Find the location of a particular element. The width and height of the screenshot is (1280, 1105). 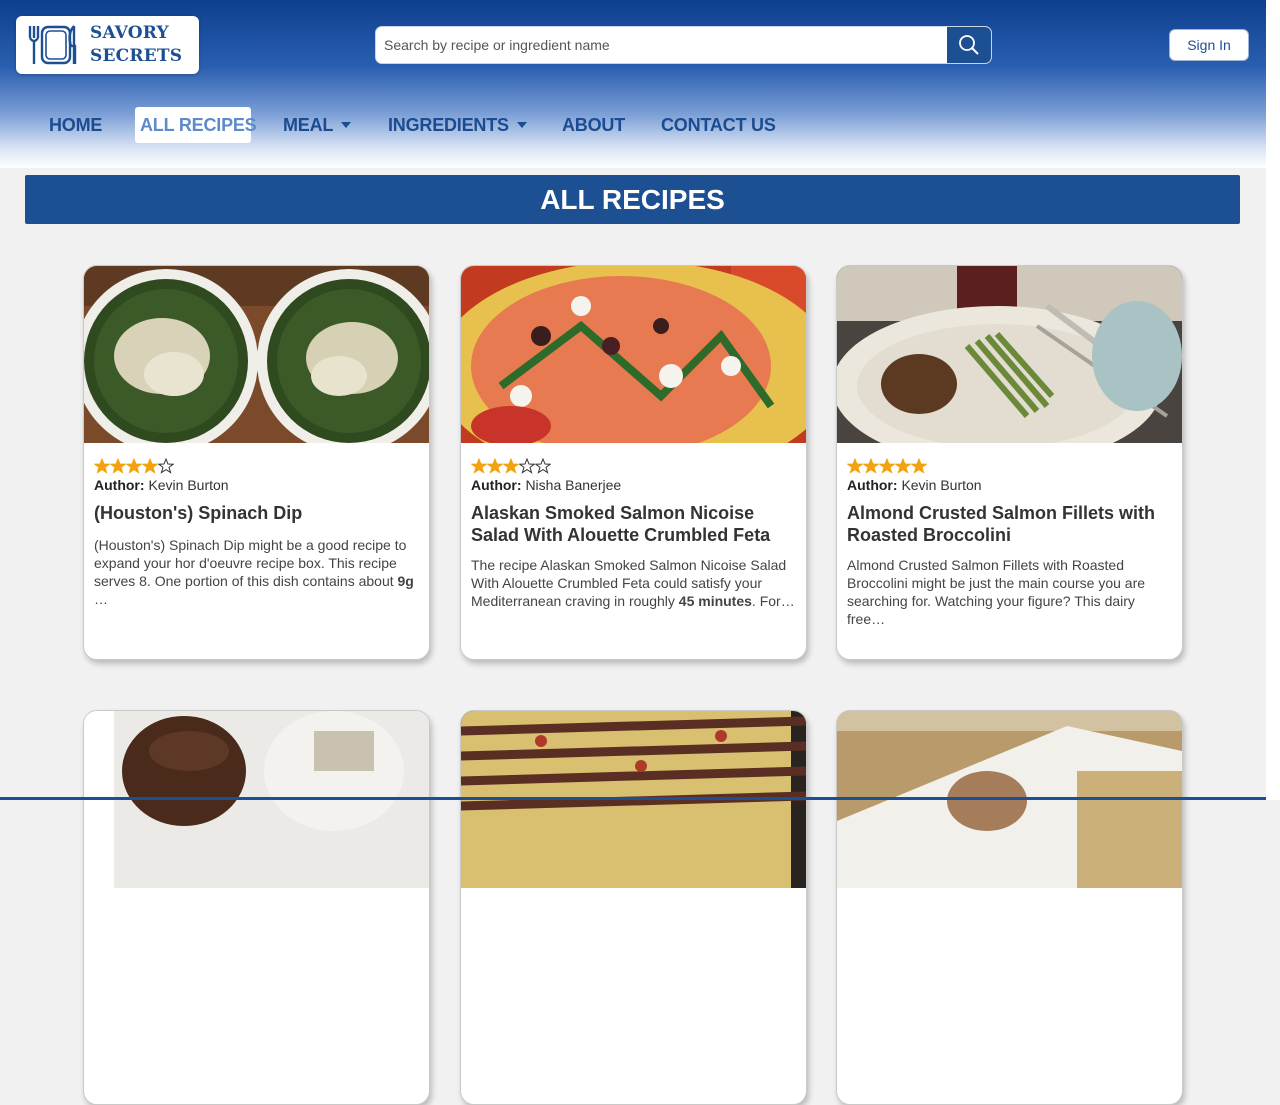

brand-name-line2: SECRETS is located at coordinates (136, 56).